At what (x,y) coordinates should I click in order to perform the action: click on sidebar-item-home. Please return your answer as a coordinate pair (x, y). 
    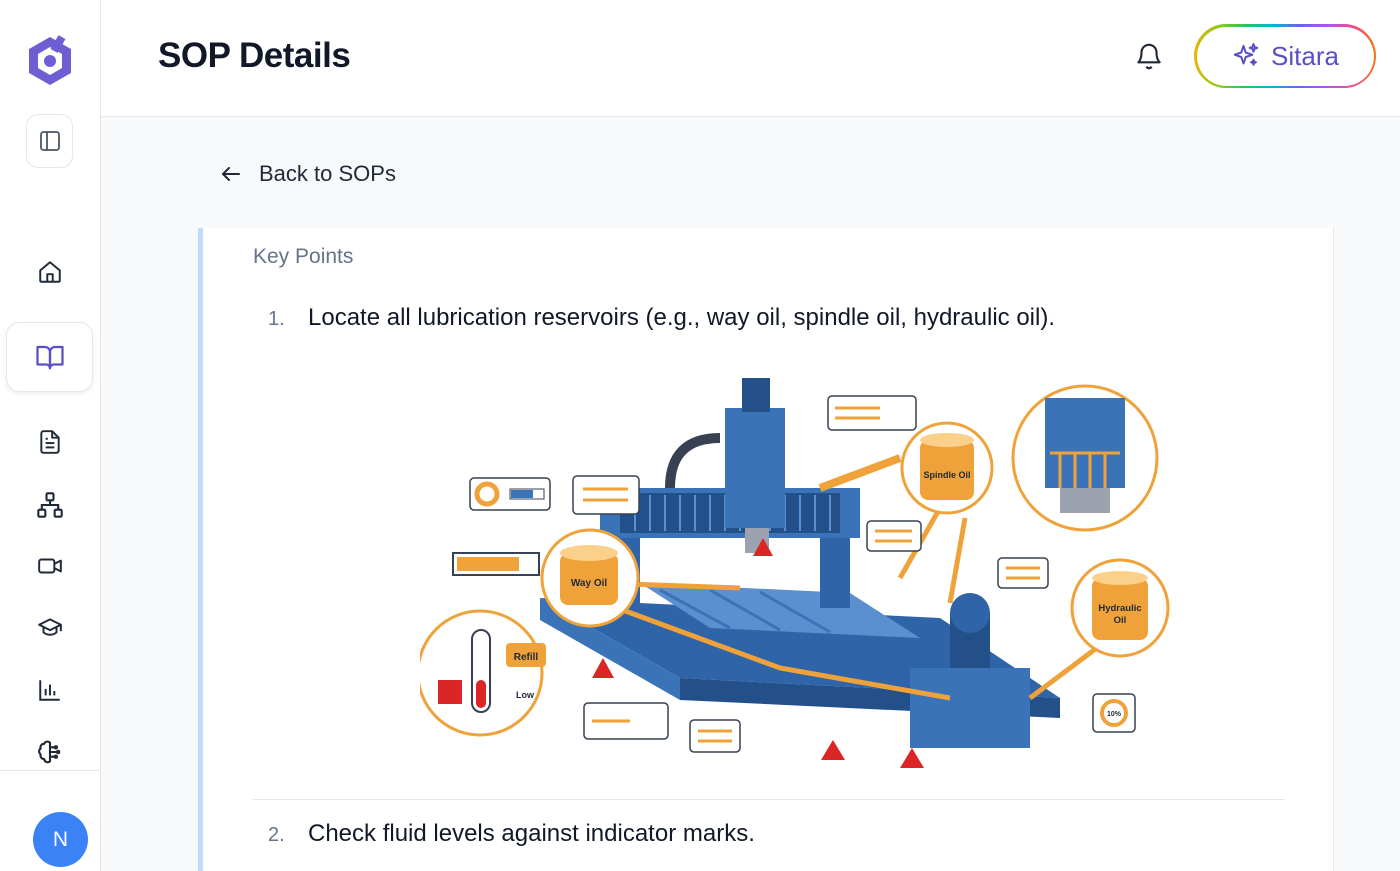
    Looking at the image, I should click on (50, 272).